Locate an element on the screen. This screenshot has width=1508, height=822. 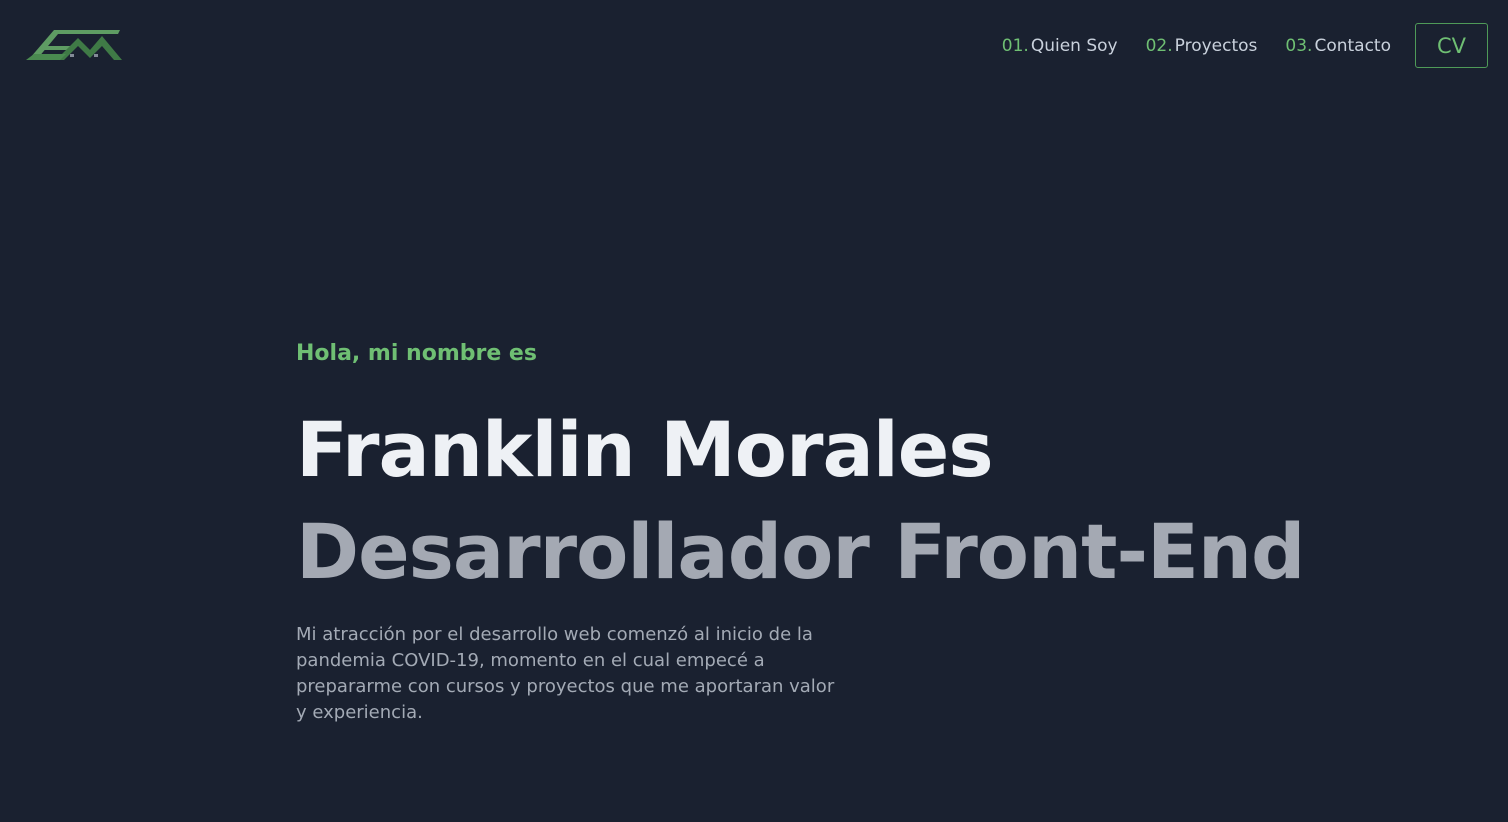
nav-item-proyectos: 02. Proyectos is located at coordinates (1202, 46).